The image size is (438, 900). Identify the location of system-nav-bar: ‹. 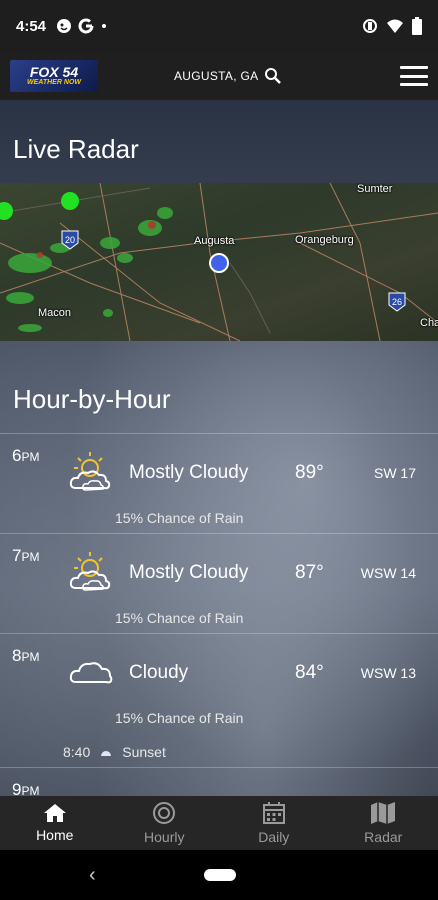
(219, 875).